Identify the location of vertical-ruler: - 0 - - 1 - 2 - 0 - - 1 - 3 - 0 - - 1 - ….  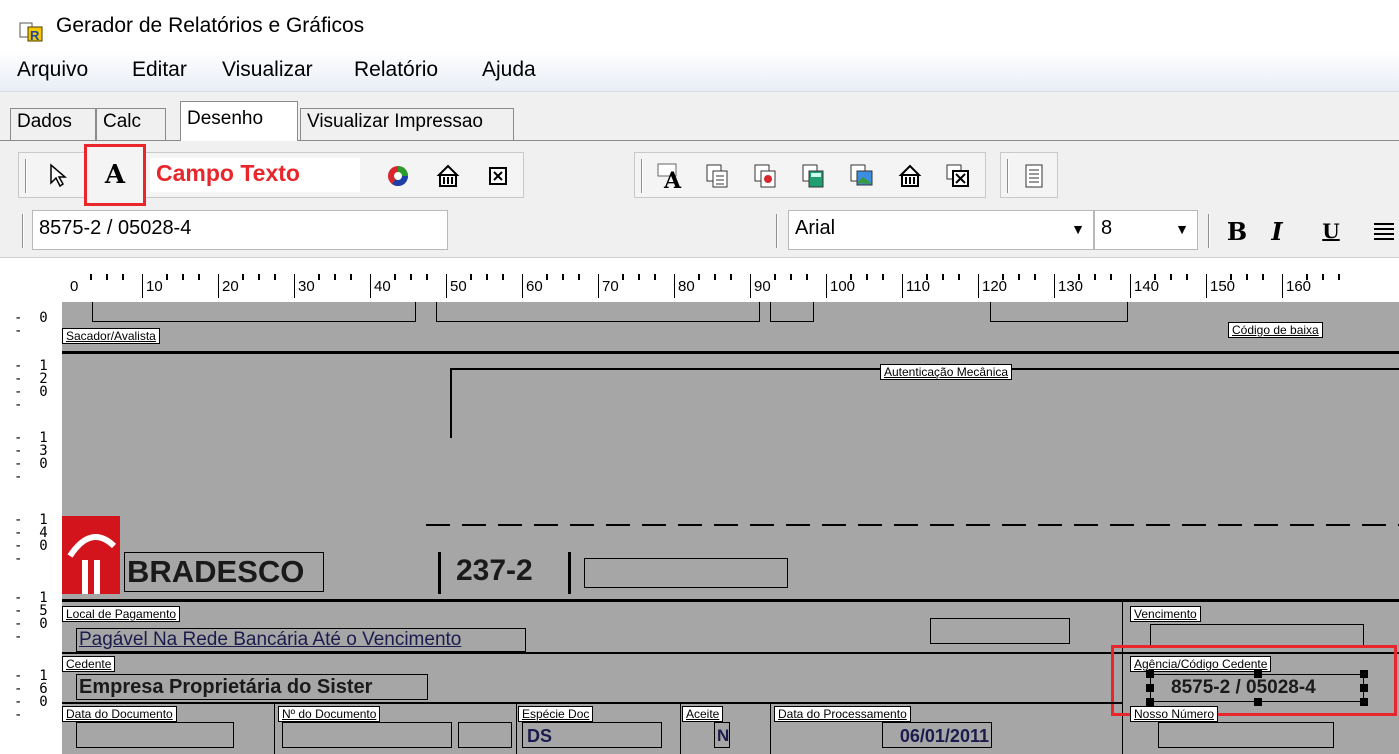
(31, 528).